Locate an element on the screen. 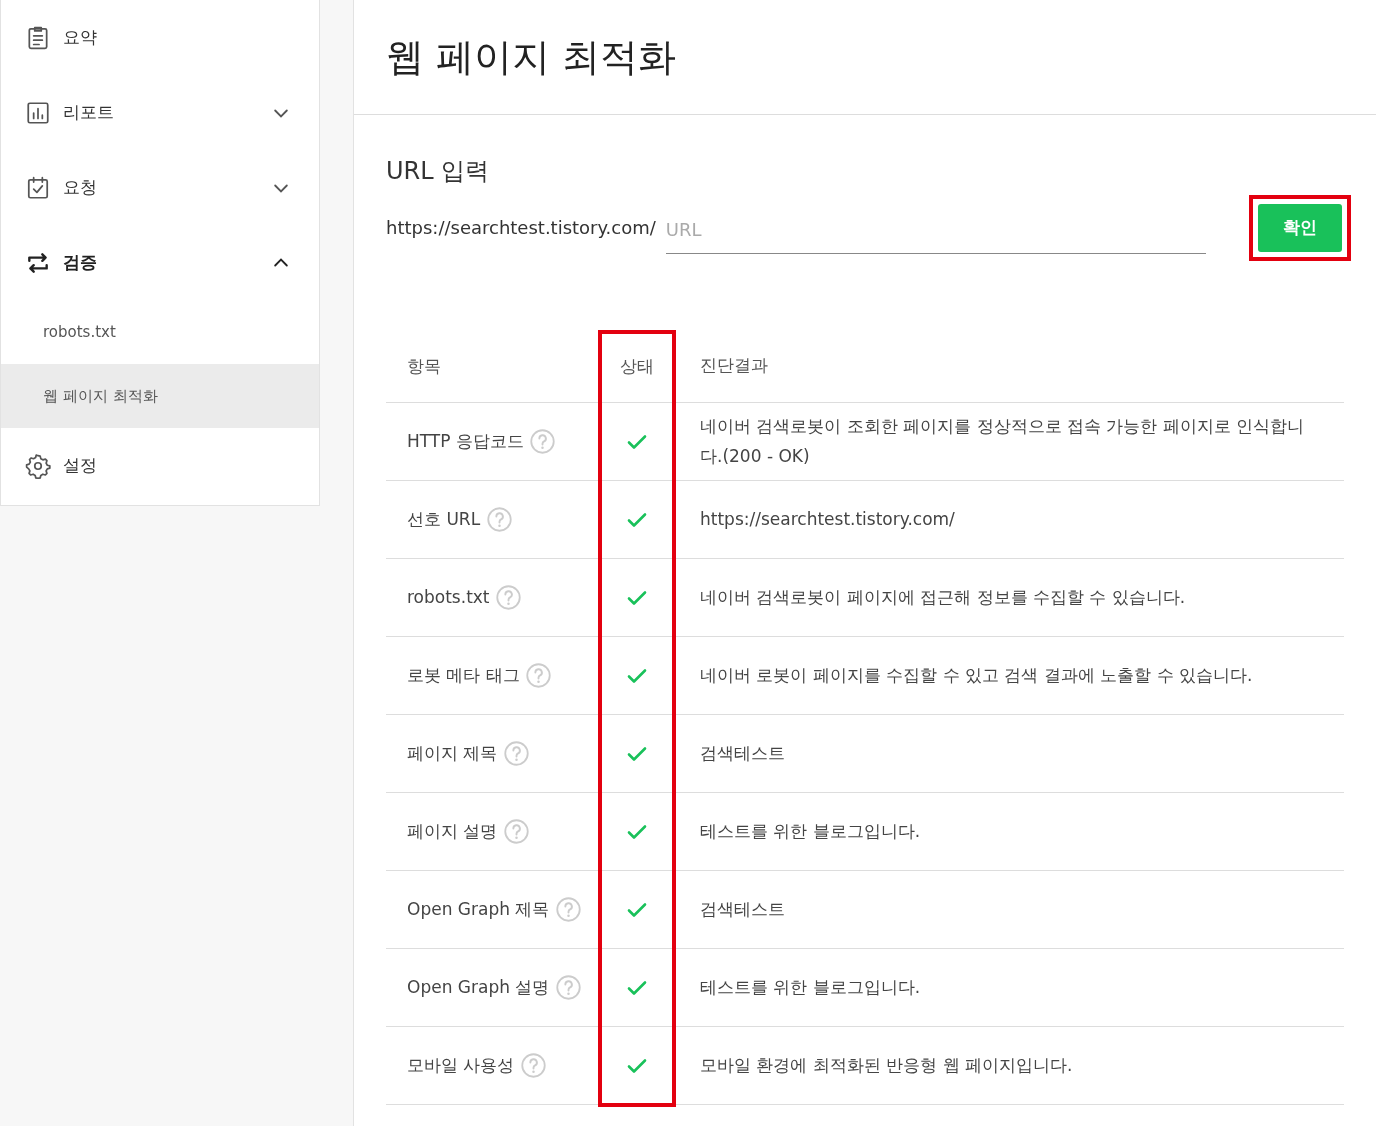 The image size is (1376, 1126). result-text: 네이버 검색로봇이 조회한 페이지를 정상적으로 접속 가능한 페이지로 인식합니다.(200 - OK) is located at coordinates (1002, 440).